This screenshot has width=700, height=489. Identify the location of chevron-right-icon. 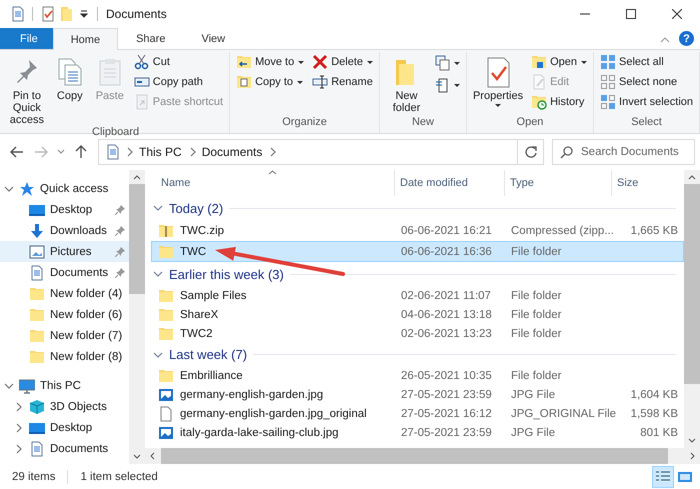
(272, 152).